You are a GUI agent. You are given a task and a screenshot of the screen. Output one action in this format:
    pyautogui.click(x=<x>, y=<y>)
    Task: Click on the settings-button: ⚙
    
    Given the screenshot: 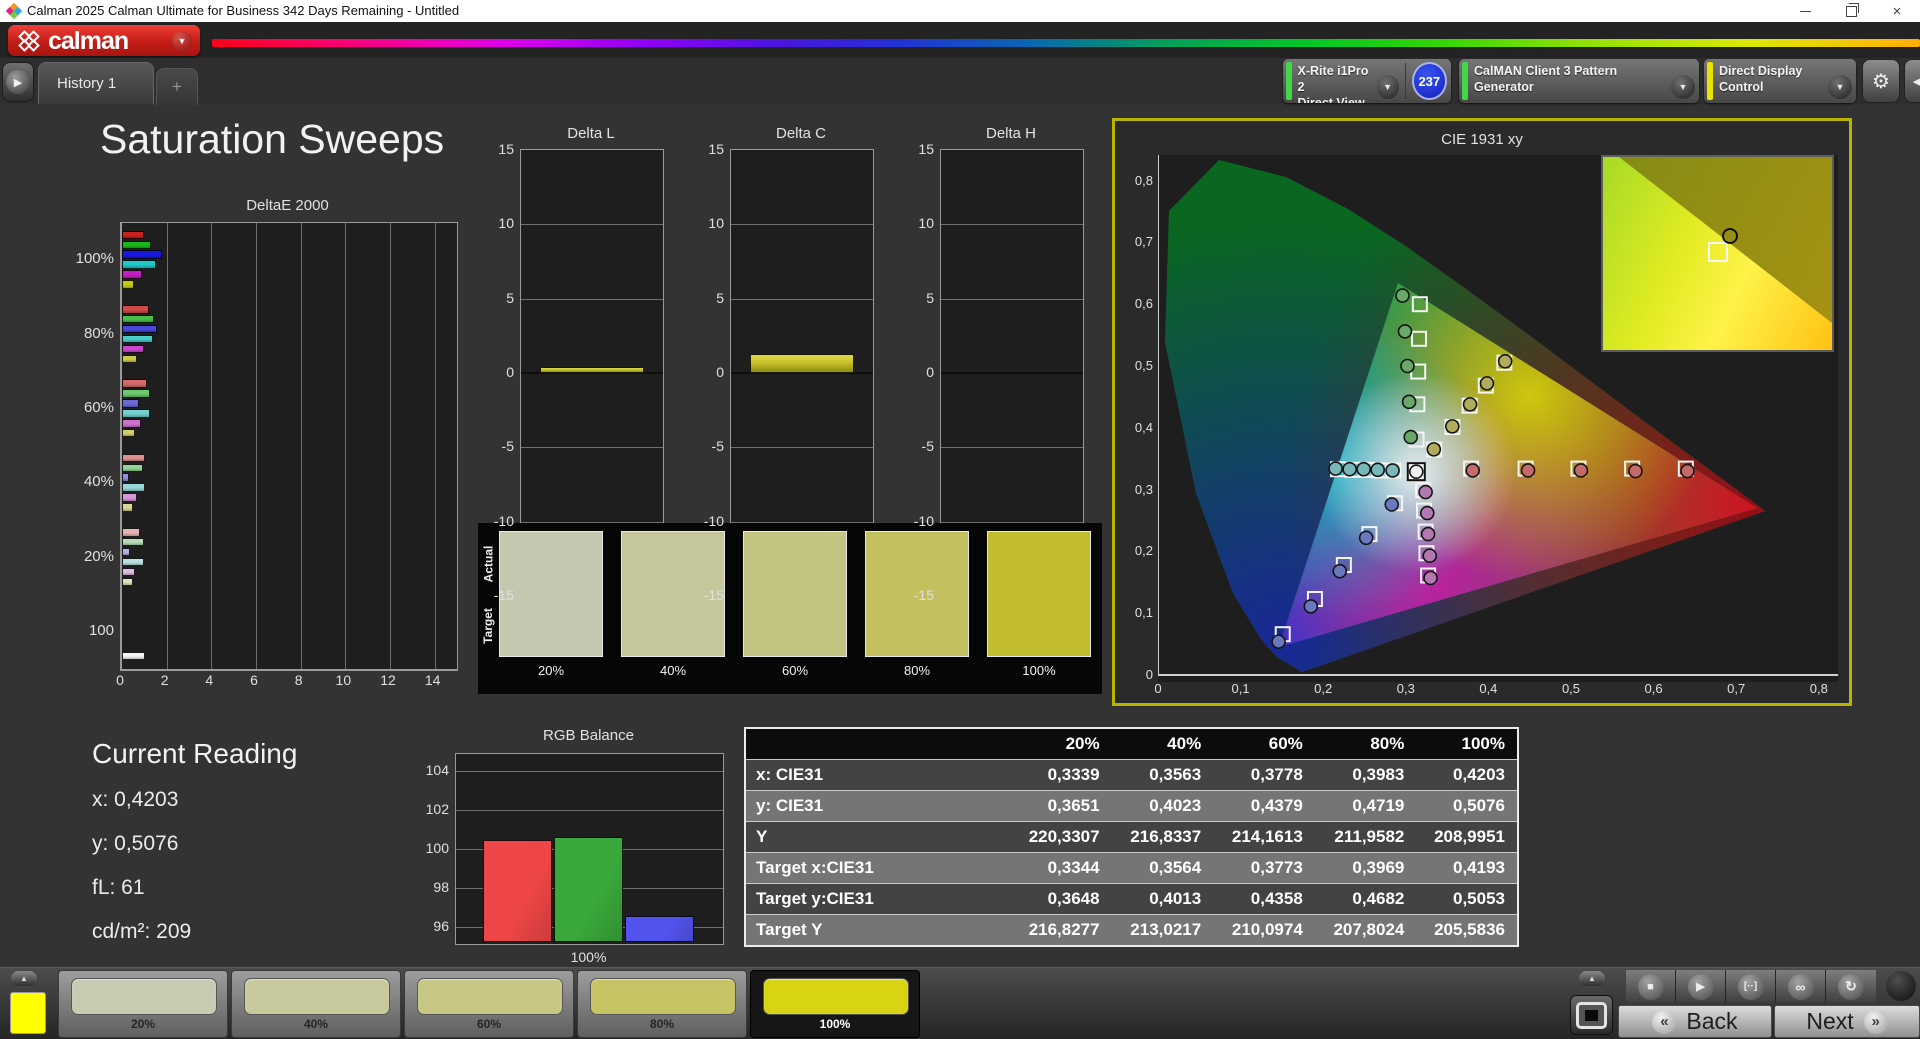 What is the action you would take?
    pyautogui.click(x=1881, y=81)
    